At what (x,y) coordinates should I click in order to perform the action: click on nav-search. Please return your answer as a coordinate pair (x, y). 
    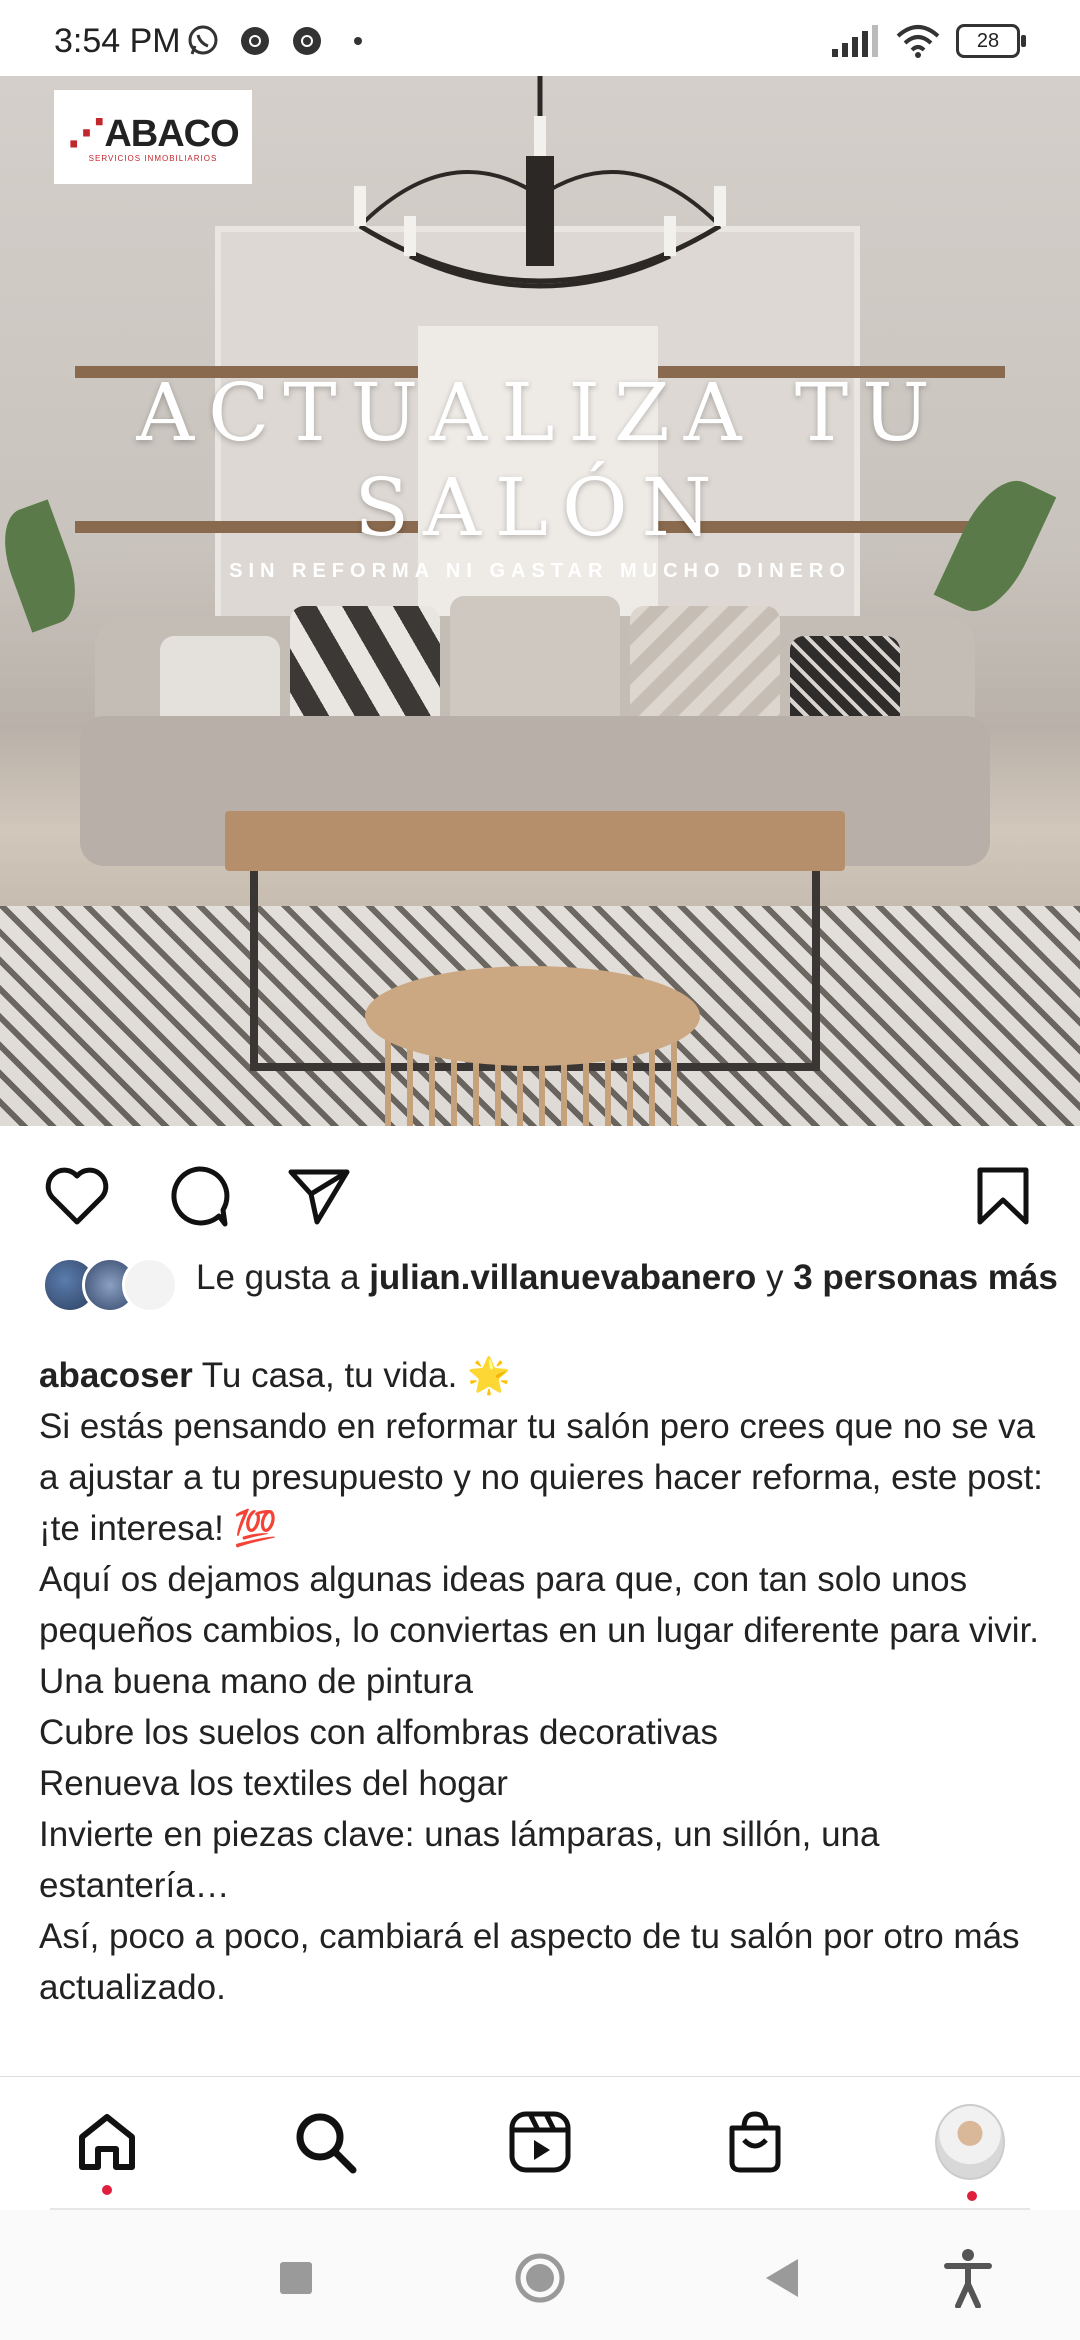
    Looking at the image, I should click on (325, 2142).